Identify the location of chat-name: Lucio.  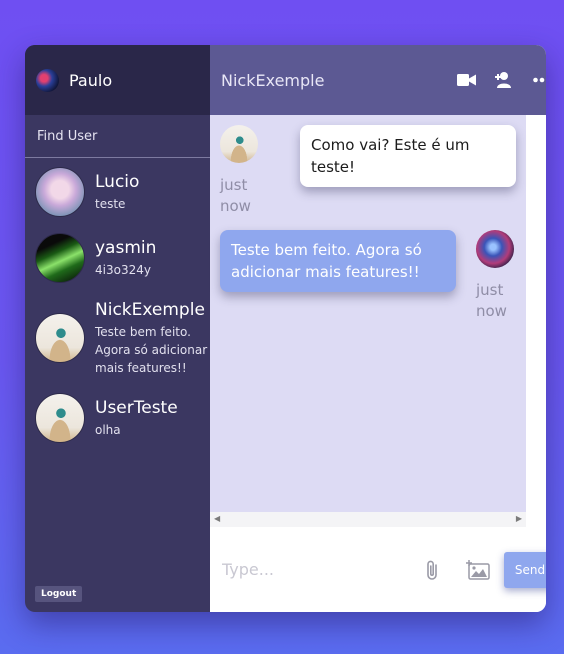
(117, 182).